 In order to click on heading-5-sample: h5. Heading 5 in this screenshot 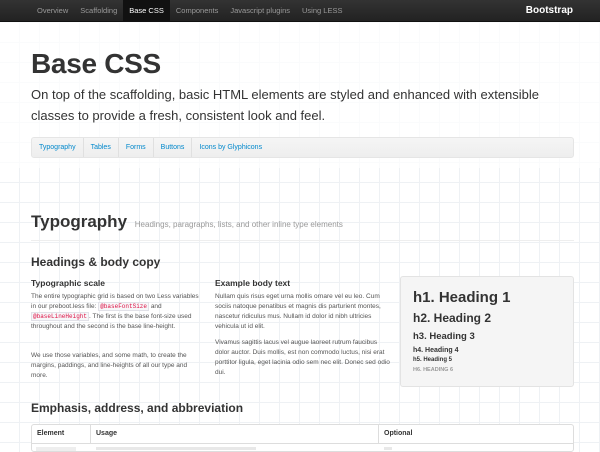, I will do `click(433, 360)`.